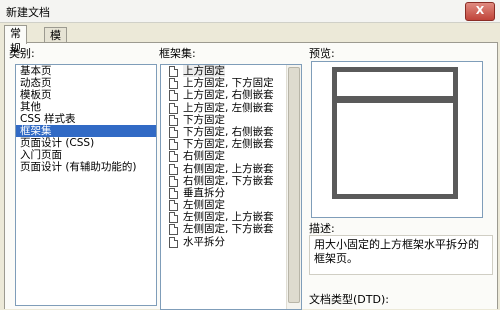  Describe the element at coordinates (228, 217) in the screenshot. I see `frameset-item-label: 左侧固定, 上方嵌套` at that location.